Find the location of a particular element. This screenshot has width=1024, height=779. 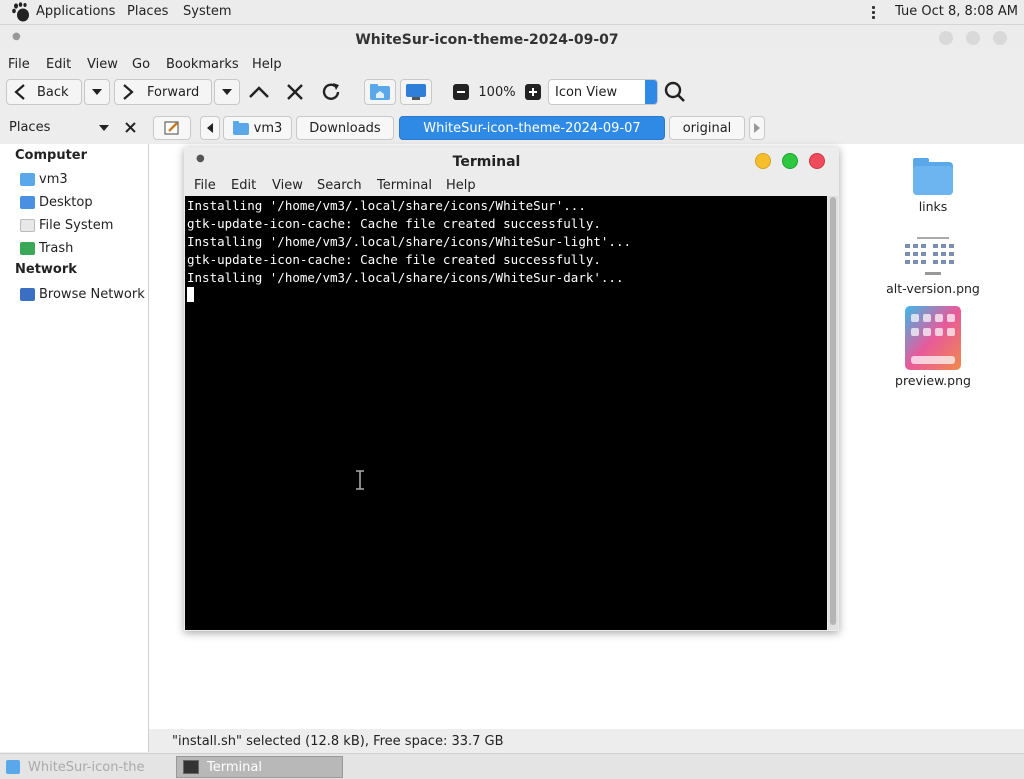

search-icon is located at coordinates (674, 91).